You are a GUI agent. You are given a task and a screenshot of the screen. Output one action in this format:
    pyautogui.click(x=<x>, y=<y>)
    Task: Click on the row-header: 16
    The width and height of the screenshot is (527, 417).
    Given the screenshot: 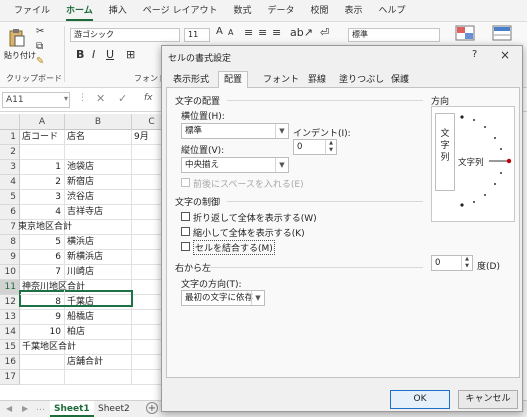 What is the action you would take?
    pyautogui.click(x=10, y=362)
    